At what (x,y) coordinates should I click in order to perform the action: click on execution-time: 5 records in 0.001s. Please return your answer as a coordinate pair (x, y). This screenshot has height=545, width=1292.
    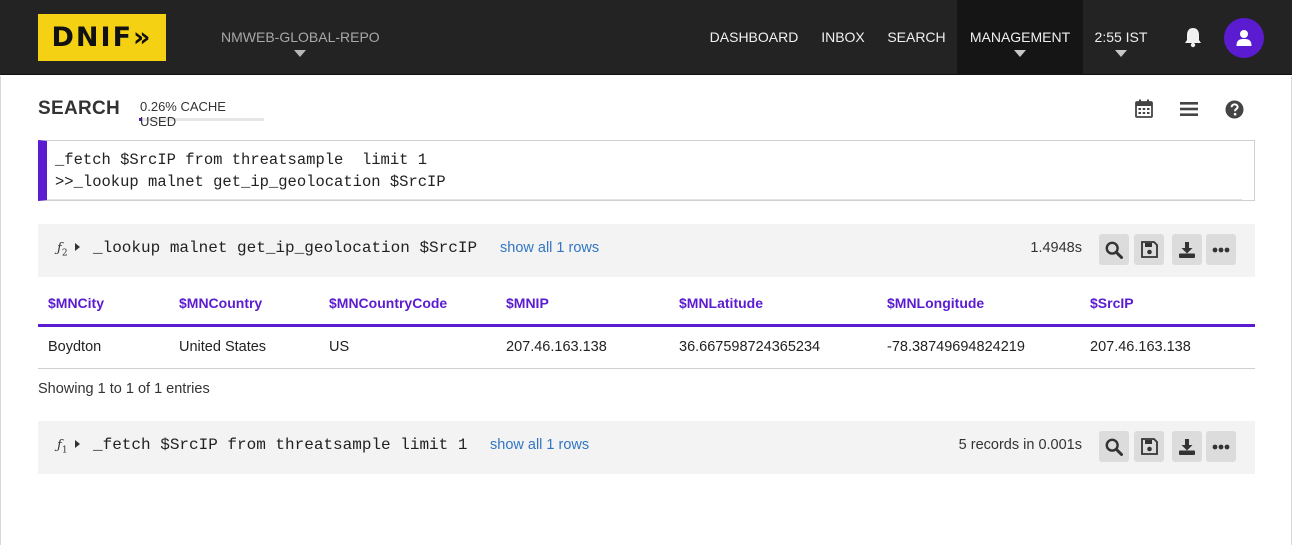
    Looking at the image, I should click on (1020, 445).